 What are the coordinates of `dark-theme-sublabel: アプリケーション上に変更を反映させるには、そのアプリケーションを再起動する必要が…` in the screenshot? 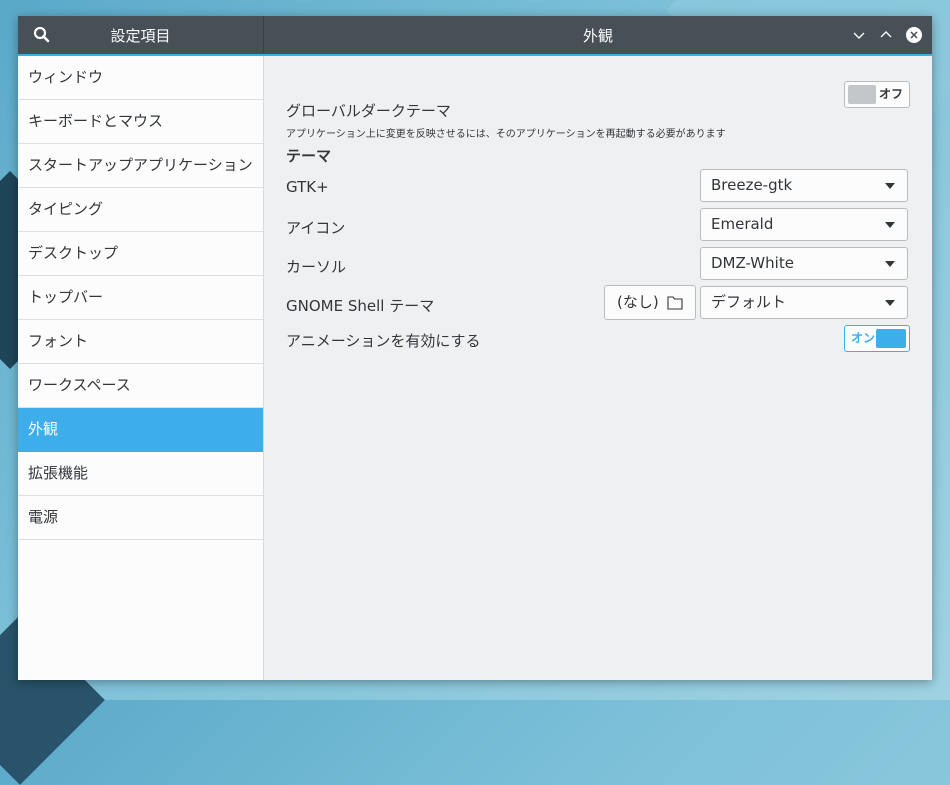 It's located at (506, 134).